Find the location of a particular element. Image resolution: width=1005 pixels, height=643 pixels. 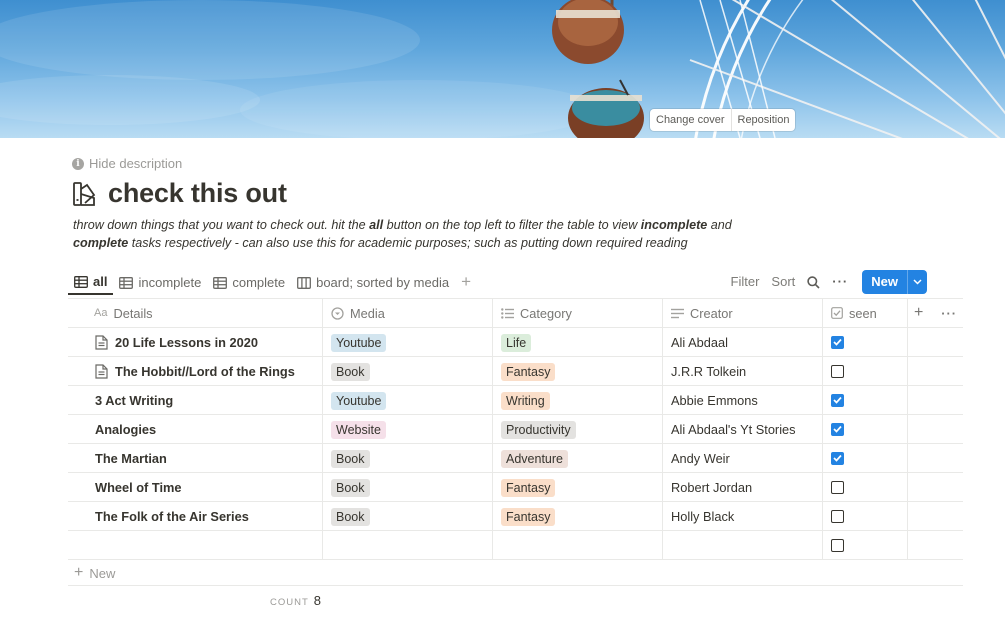

creator-cell: Abbie Emmons is located at coordinates (743, 400).